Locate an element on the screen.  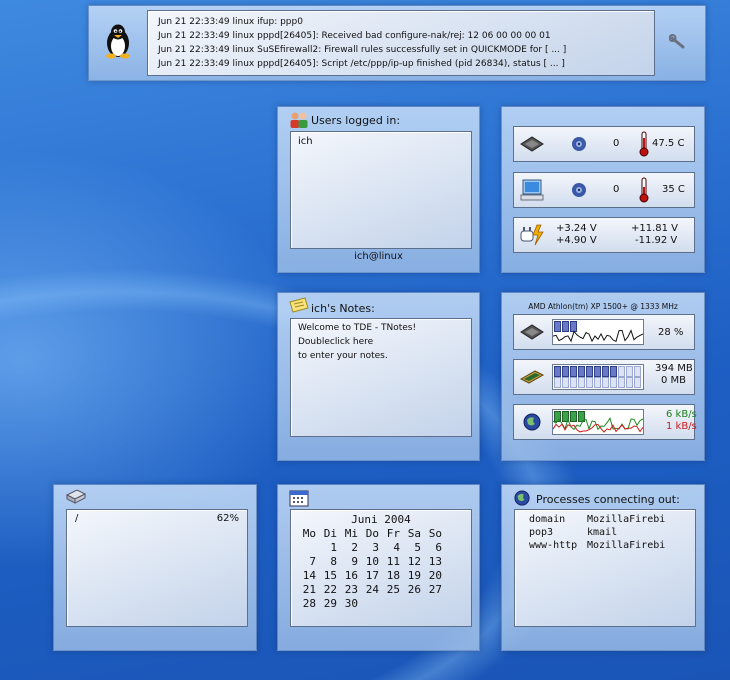
calendar-icon is located at coordinates (299, 499).